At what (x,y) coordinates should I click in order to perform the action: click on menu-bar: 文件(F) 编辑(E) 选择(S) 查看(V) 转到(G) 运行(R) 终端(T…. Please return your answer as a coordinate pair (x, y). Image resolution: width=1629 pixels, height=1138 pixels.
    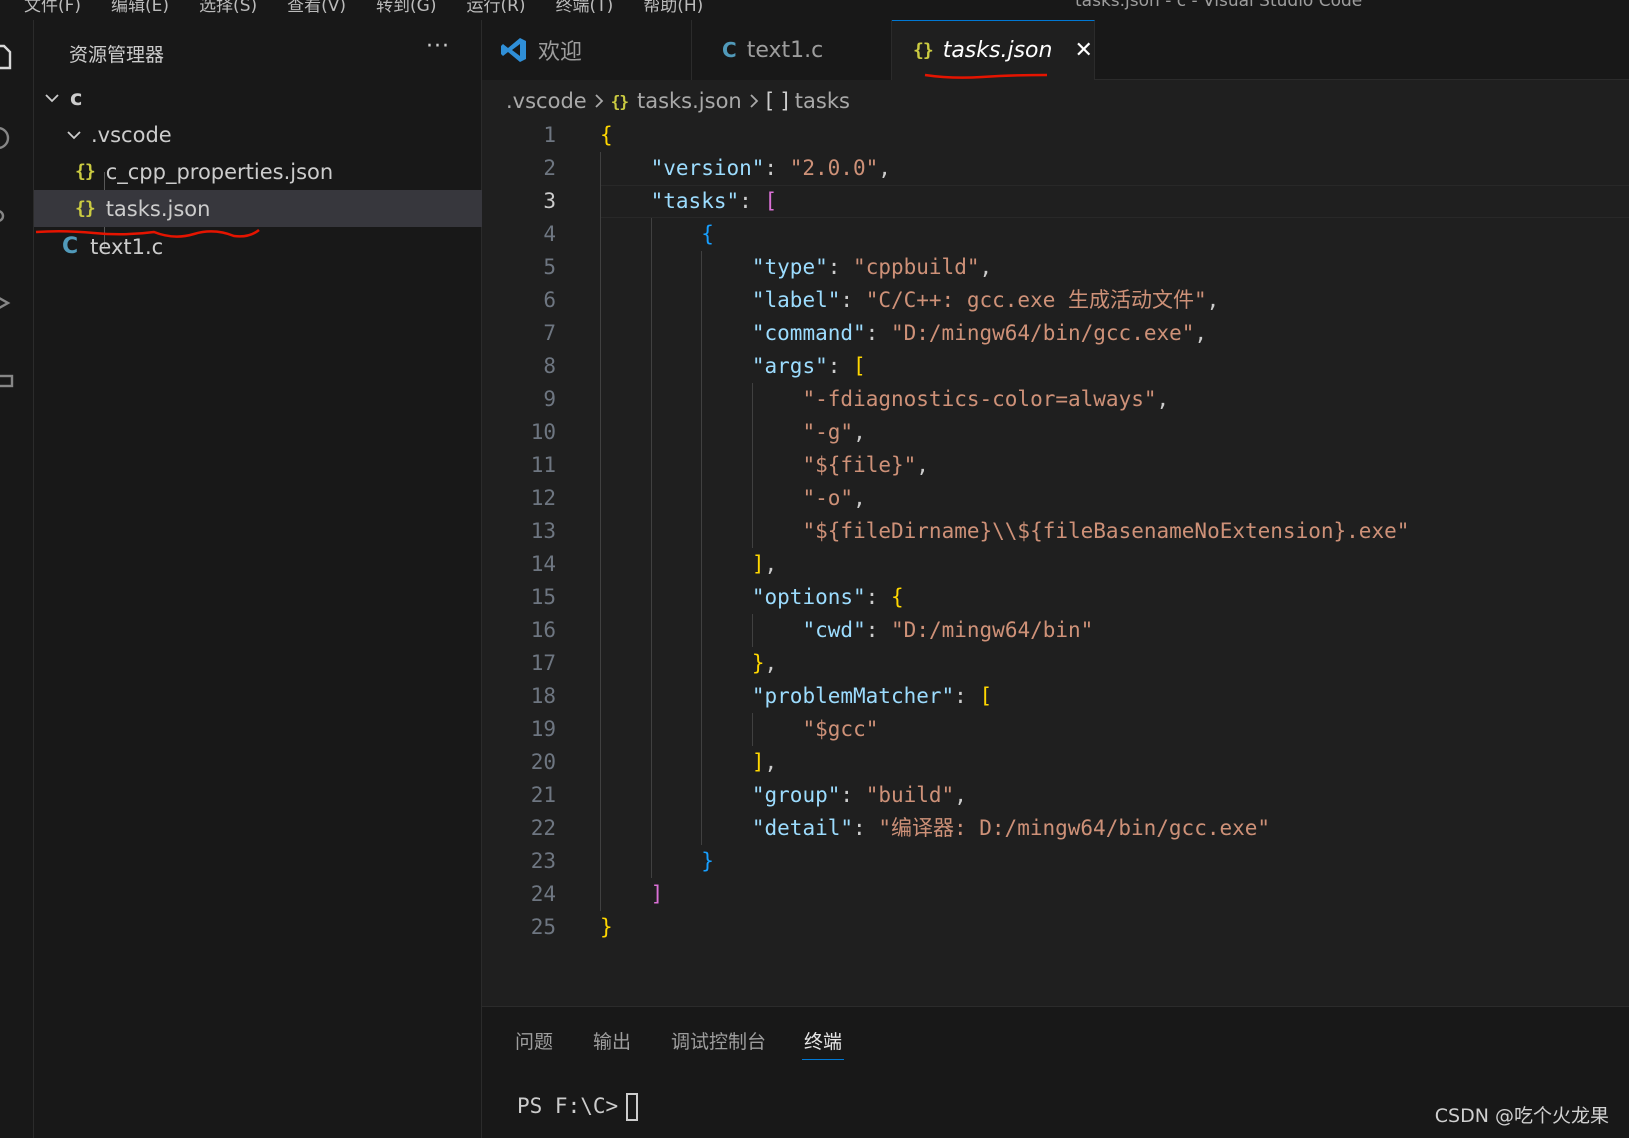
    Looking at the image, I should click on (814, 10).